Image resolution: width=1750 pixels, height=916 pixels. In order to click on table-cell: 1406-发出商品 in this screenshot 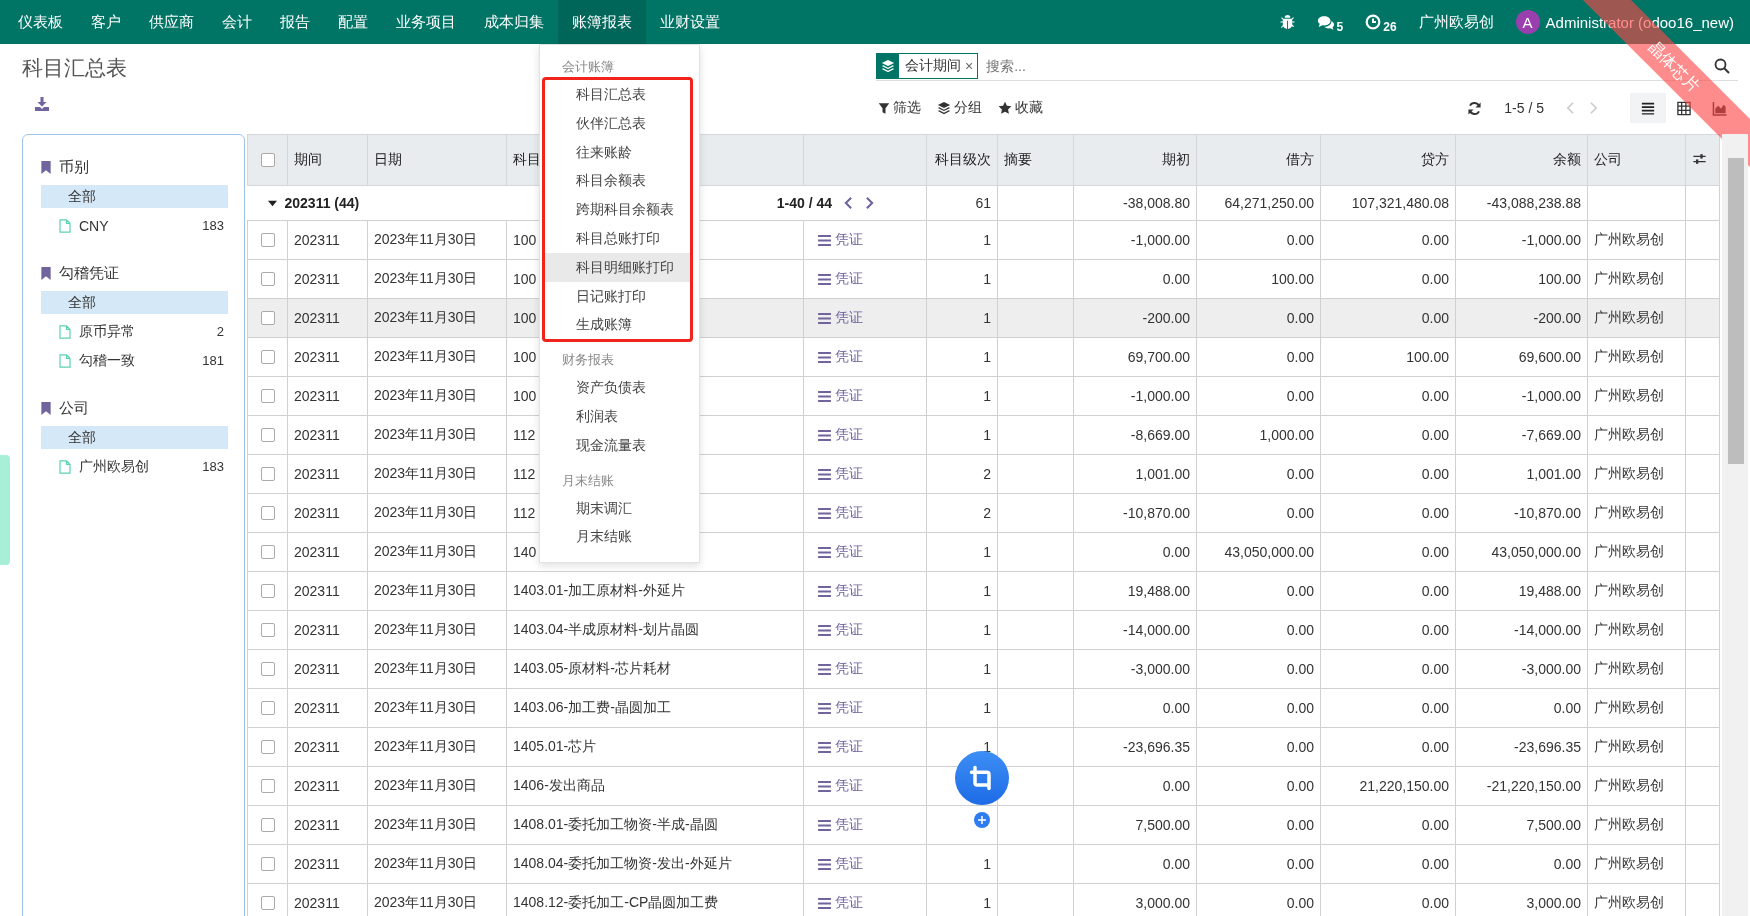, I will do `click(655, 786)`.